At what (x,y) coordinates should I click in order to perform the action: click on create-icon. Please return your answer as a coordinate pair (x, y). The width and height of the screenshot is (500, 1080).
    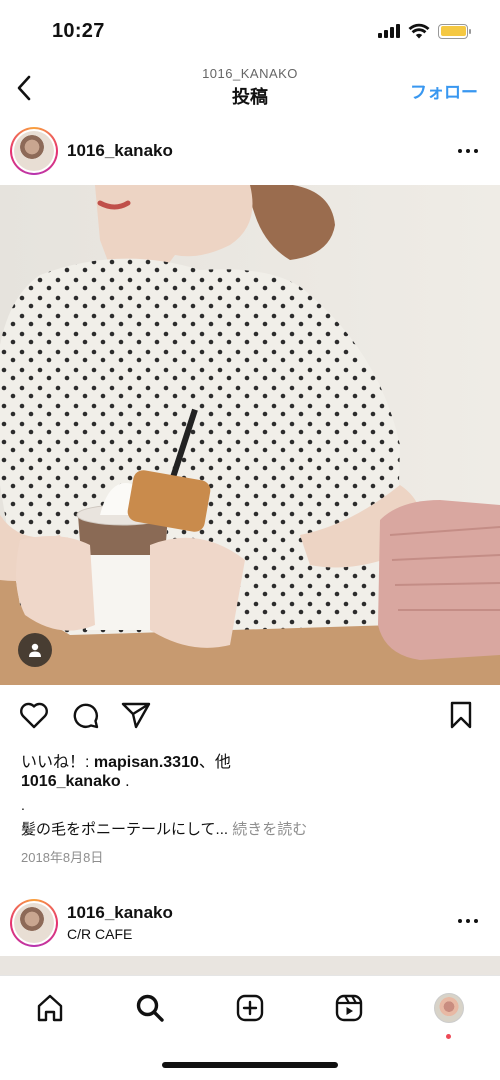
    Looking at the image, I should click on (250, 1008).